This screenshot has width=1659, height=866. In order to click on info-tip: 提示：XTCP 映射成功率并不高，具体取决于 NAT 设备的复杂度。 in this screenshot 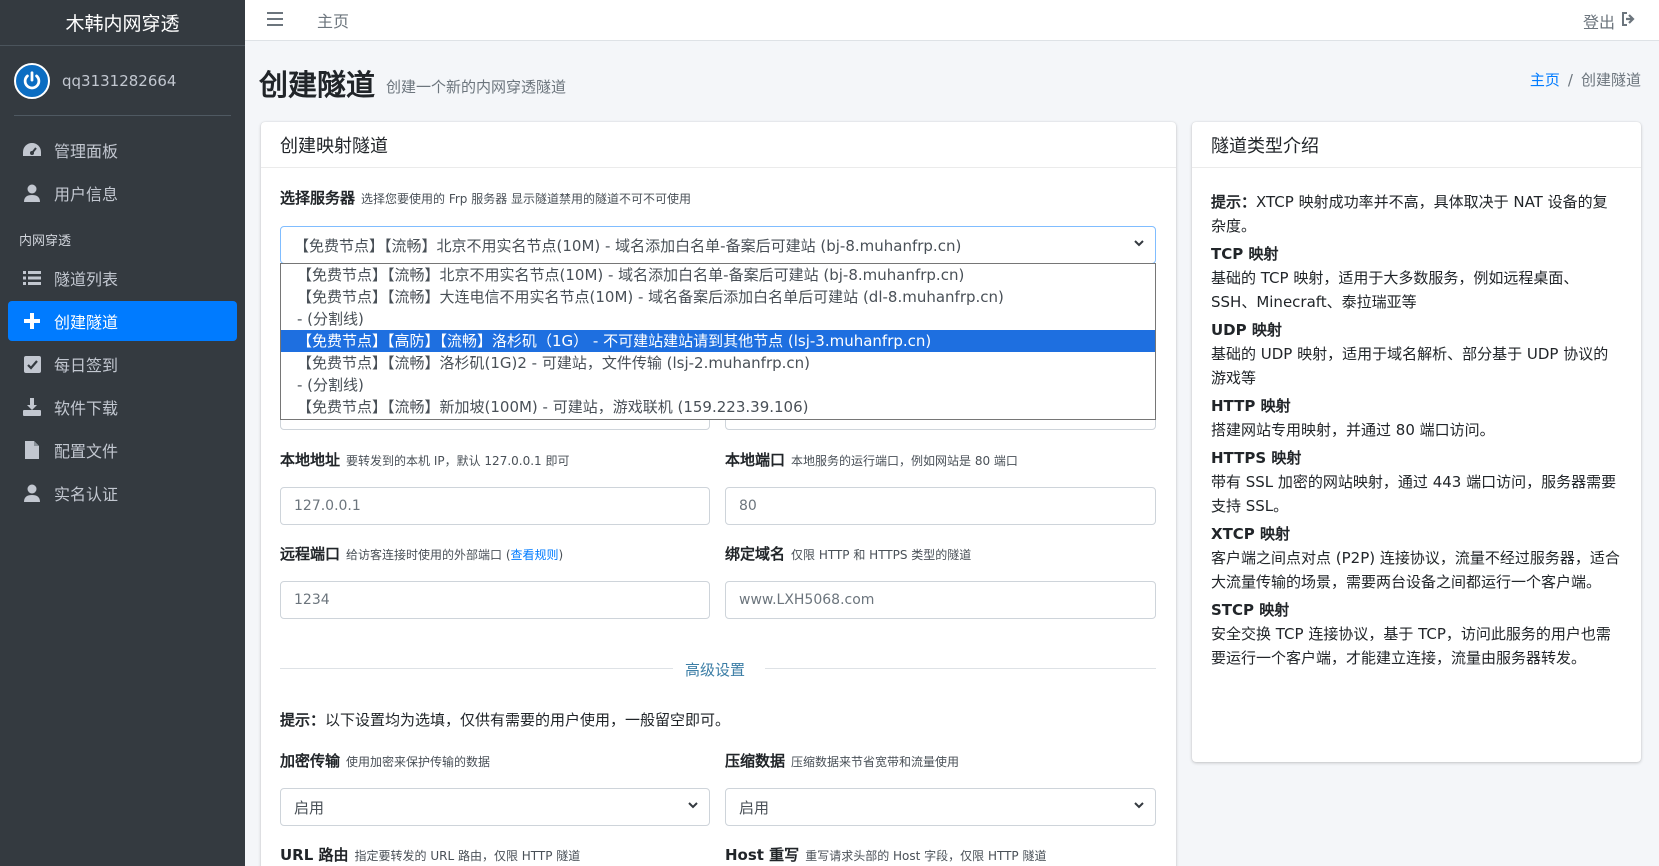, I will do `click(1409, 214)`.